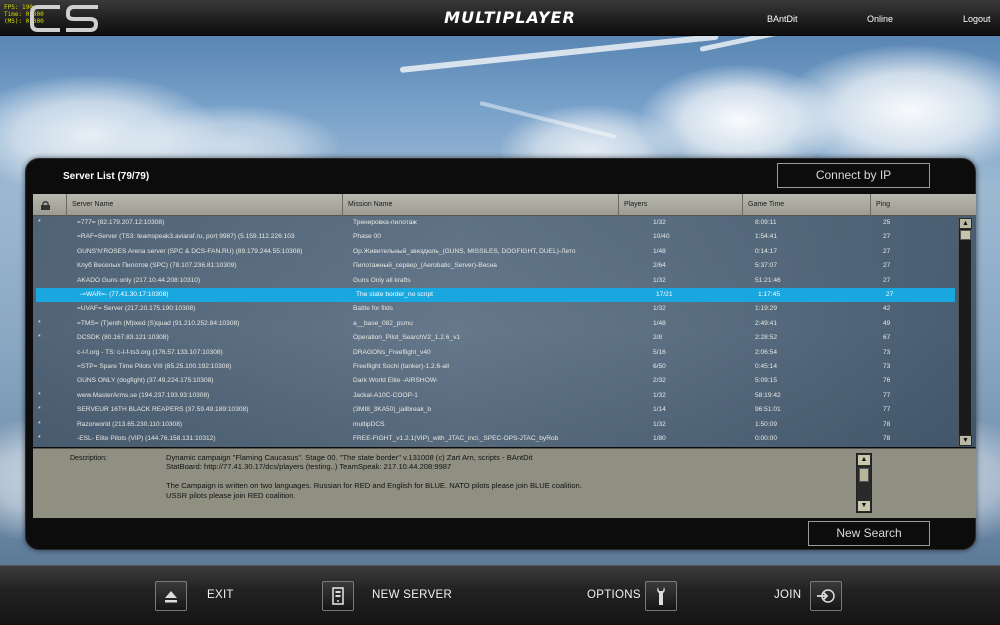 This screenshot has width=1000, height=625. What do you see at coordinates (658, 338) in the screenshot?
I see `row-players: 2/8` at bounding box center [658, 338].